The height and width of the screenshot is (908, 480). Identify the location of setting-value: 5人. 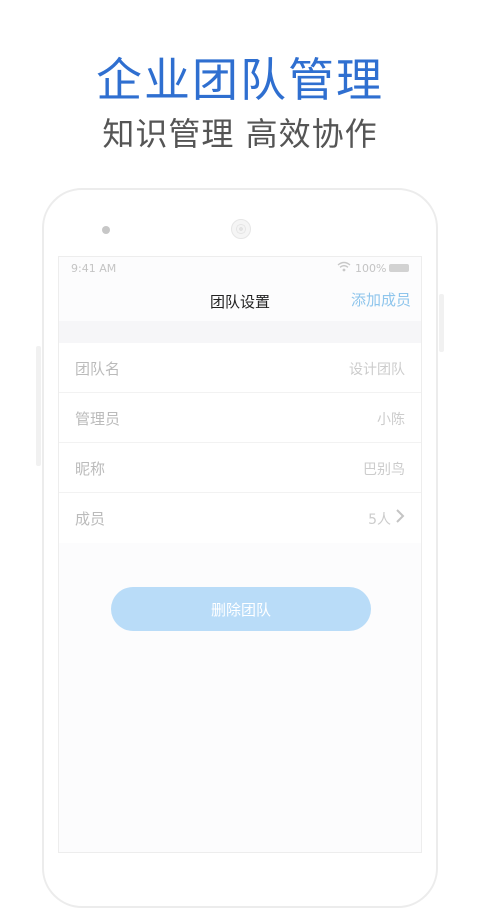
(379, 520).